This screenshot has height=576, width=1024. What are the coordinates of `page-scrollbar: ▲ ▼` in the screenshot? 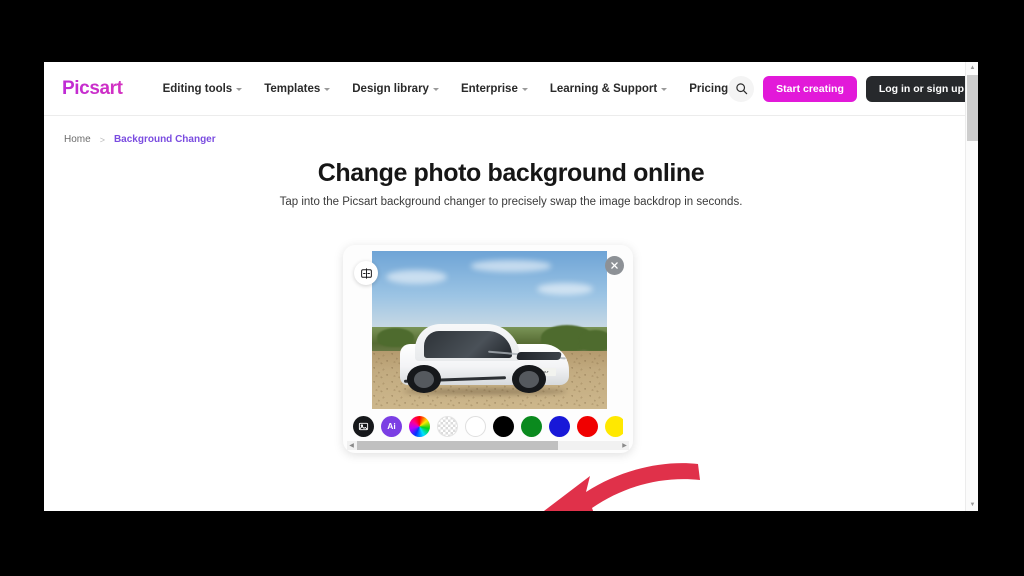 It's located at (971, 286).